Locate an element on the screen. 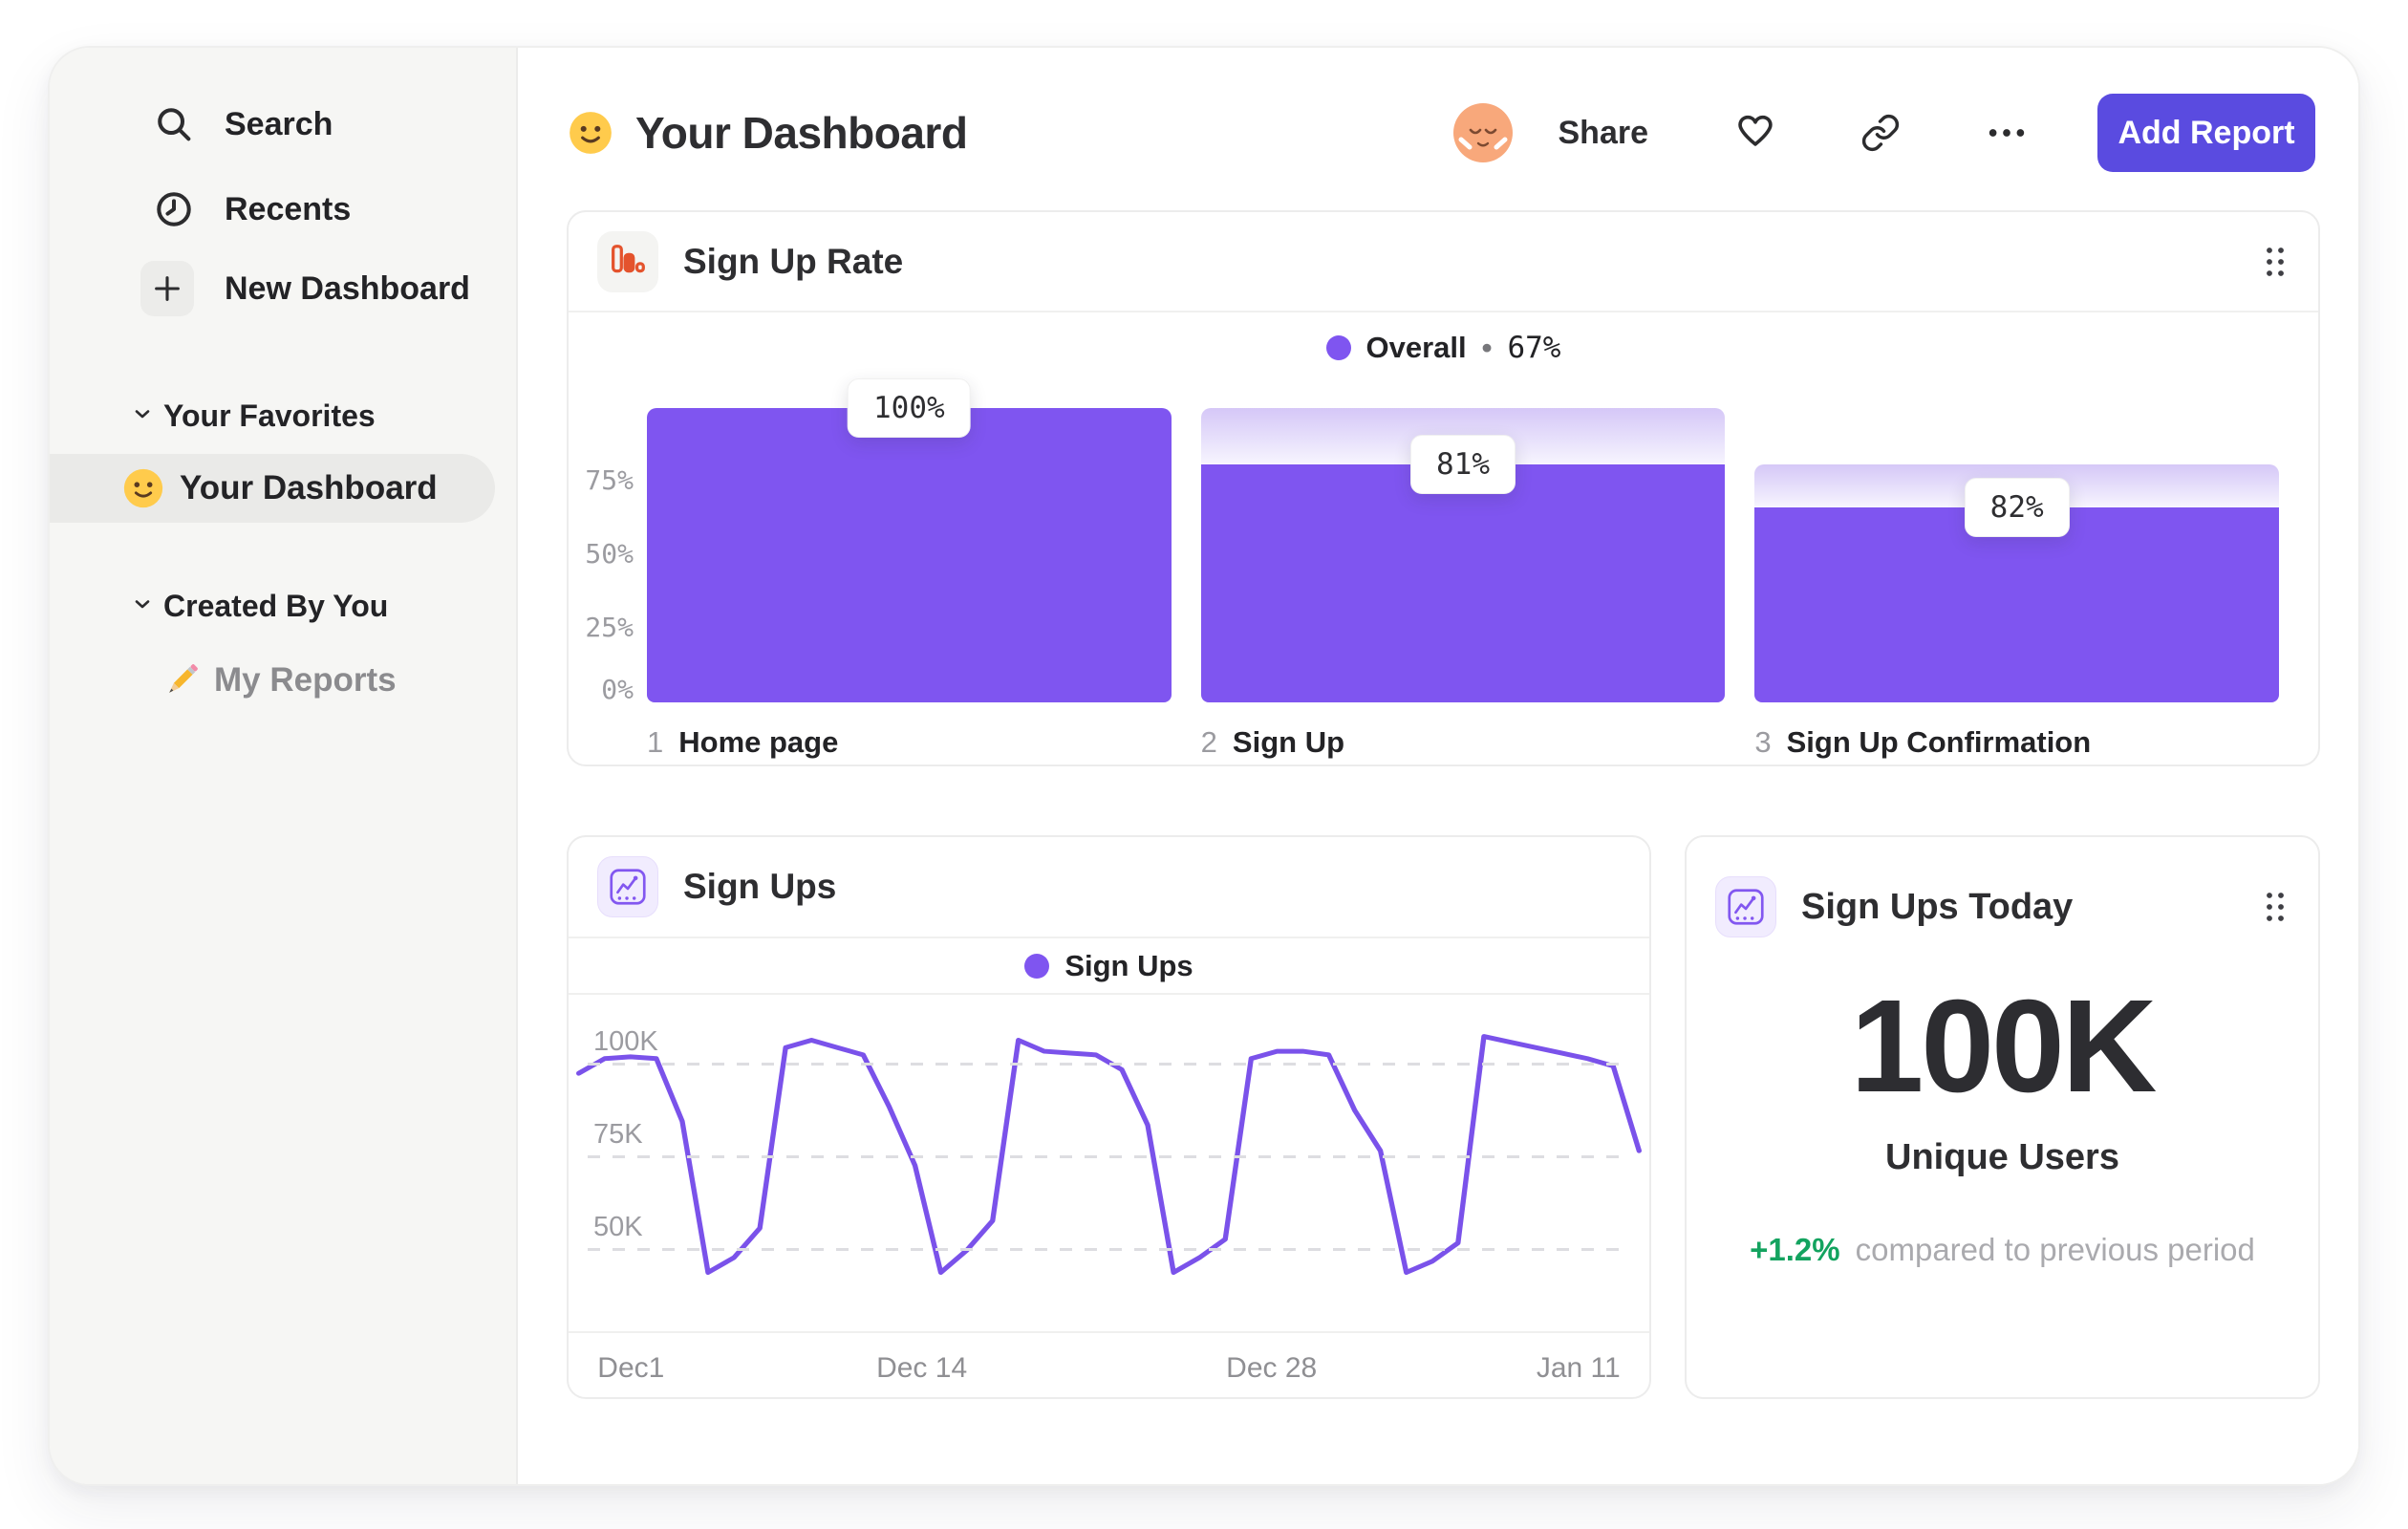 This screenshot has height=1529, width=2408. sidebar-item-label: Search is located at coordinates (279, 123).